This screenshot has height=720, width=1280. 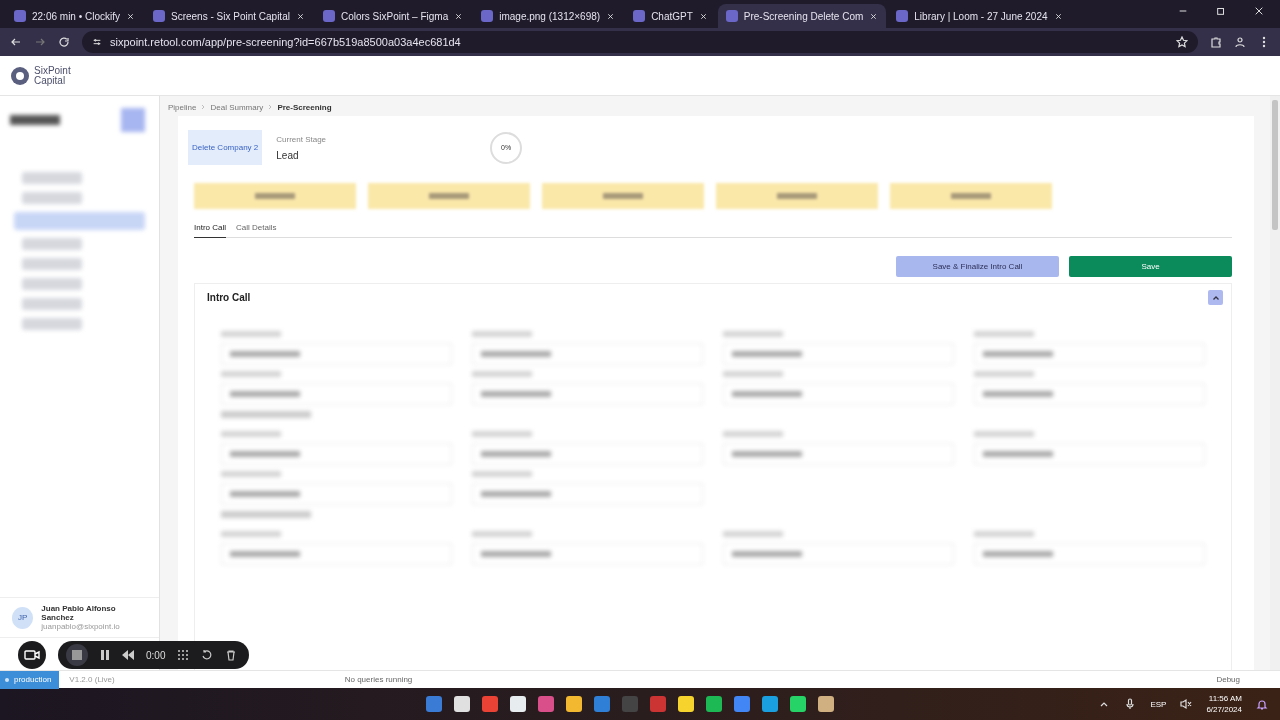 I want to click on camera-icon, so click(x=32, y=655).